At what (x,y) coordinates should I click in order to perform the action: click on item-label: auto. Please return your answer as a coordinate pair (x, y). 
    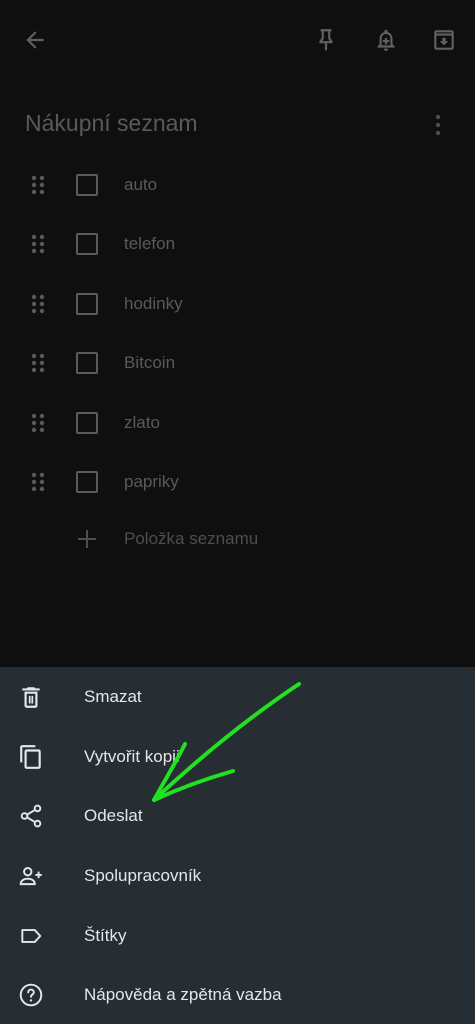
    Looking at the image, I should click on (140, 185).